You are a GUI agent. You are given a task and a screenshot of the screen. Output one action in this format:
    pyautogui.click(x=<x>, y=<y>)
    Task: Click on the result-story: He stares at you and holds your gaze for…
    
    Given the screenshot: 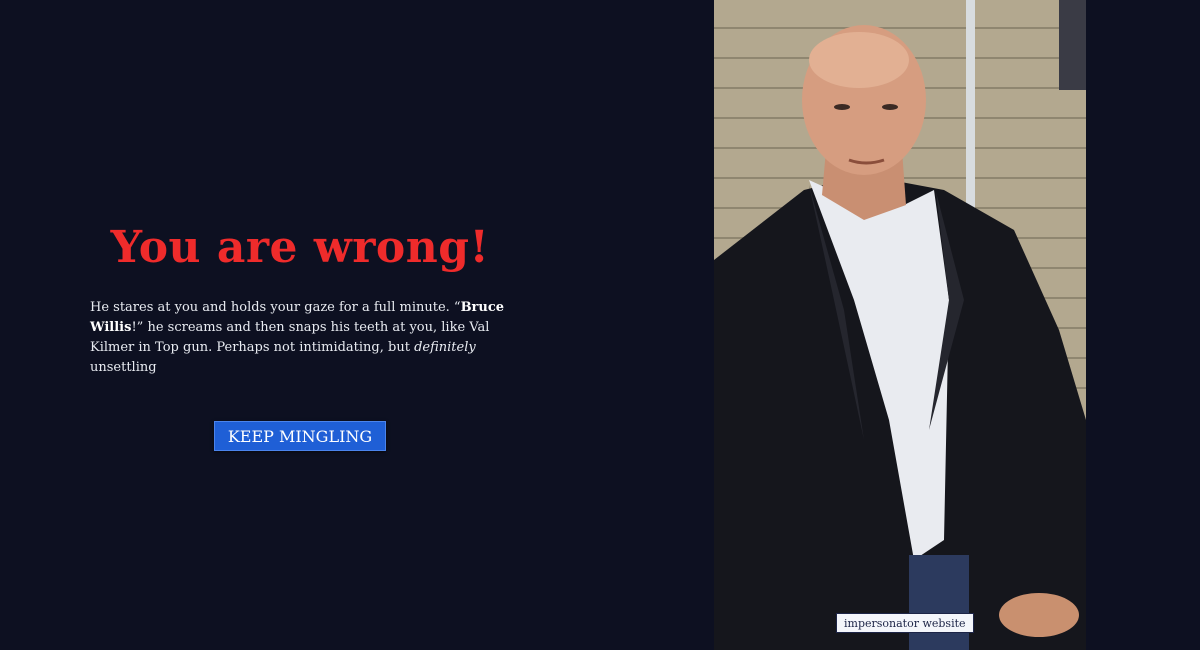 What is the action you would take?
    pyautogui.click(x=300, y=338)
    